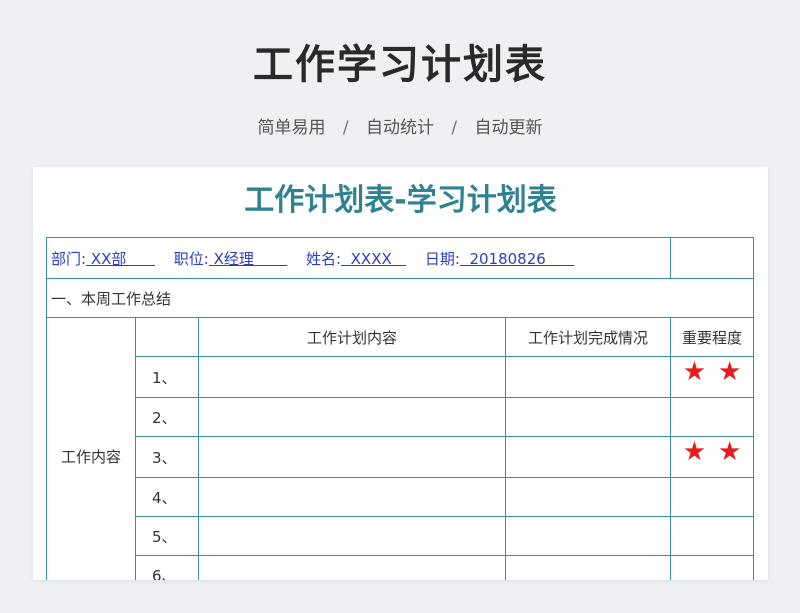  I want to click on table-row: 5、, so click(401, 536).